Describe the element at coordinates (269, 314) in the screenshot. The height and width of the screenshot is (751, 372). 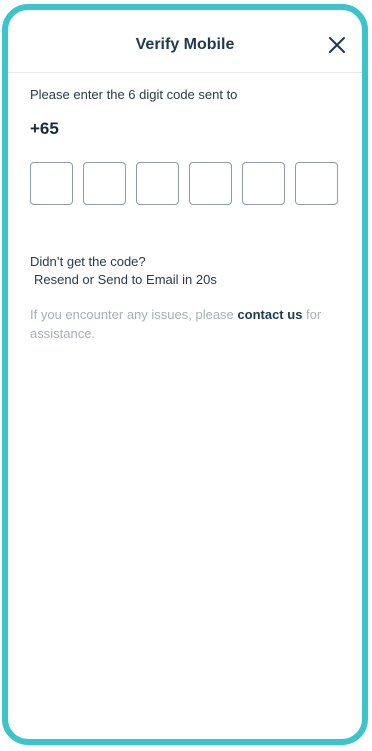
I see `contact-us-link: contact us` at that location.